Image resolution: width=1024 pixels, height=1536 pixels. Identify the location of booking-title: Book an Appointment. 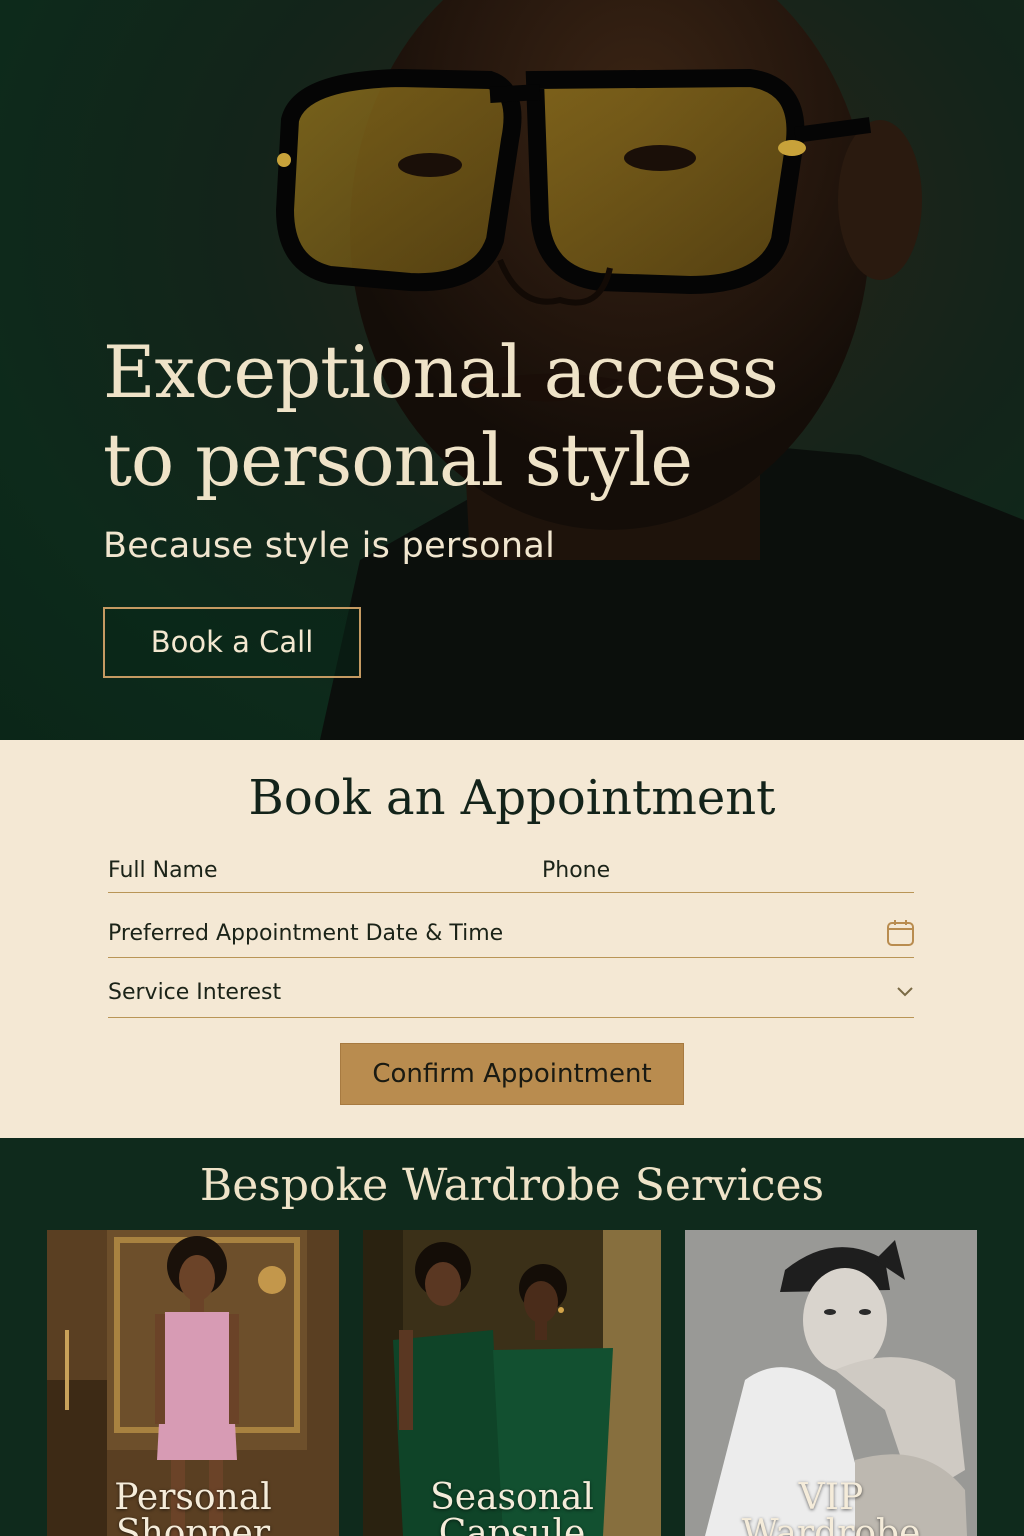
(512, 798).